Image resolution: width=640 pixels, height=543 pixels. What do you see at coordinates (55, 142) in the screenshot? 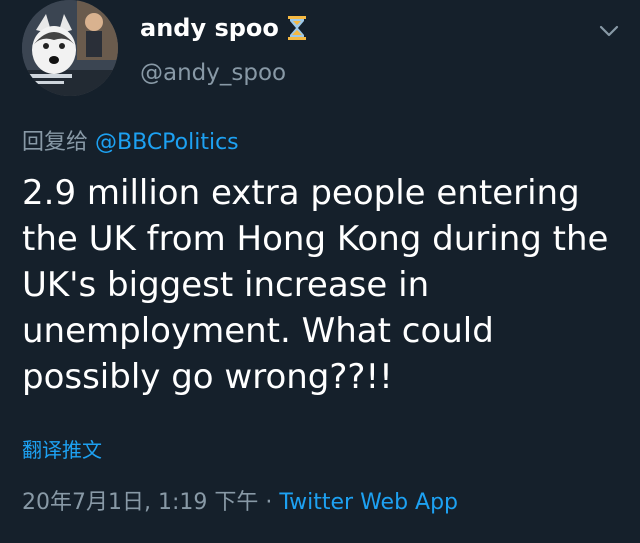
I see `reply-prefix: 回复给` at bounding box center [55, 142].